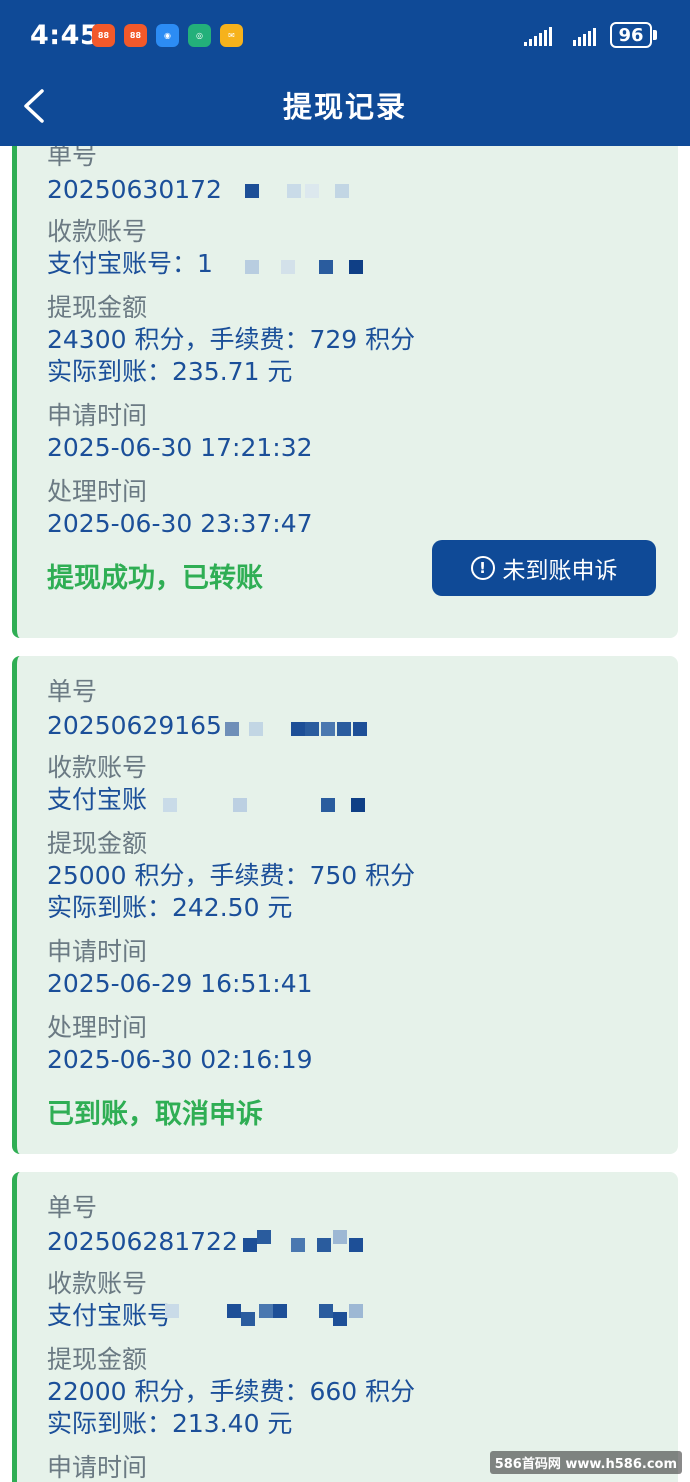 The image size is (690, 1482). I want to click on account-value: 支付宝账号：1, so click(130, 263).